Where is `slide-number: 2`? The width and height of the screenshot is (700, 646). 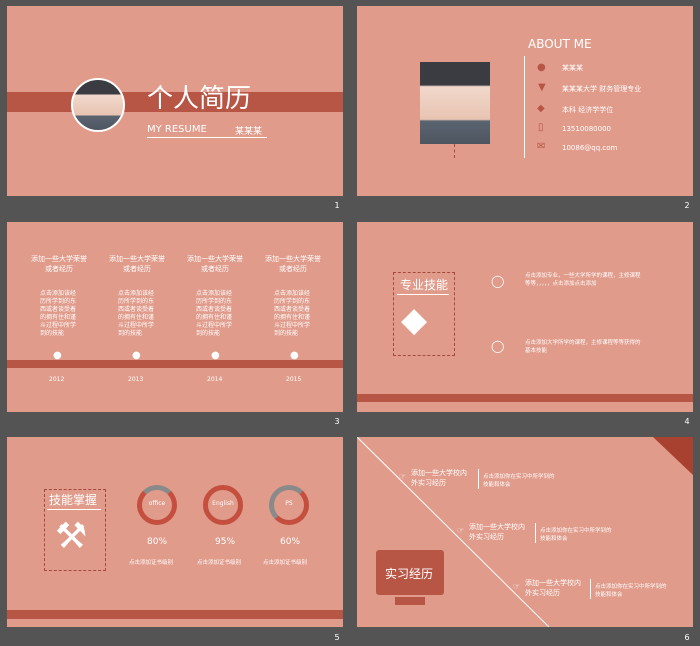
slide-number: 2 is located at coordinates (687, 205).